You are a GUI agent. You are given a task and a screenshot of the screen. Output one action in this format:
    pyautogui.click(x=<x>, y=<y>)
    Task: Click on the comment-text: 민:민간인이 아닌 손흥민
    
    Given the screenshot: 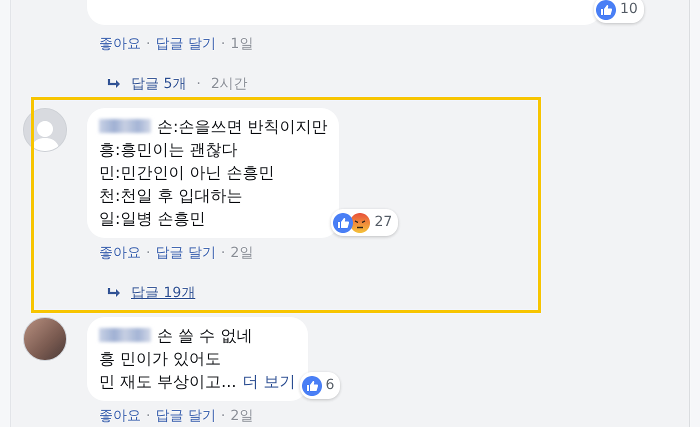 What is the action you would take?
    pyautogui.click(x=187, y=172)
    